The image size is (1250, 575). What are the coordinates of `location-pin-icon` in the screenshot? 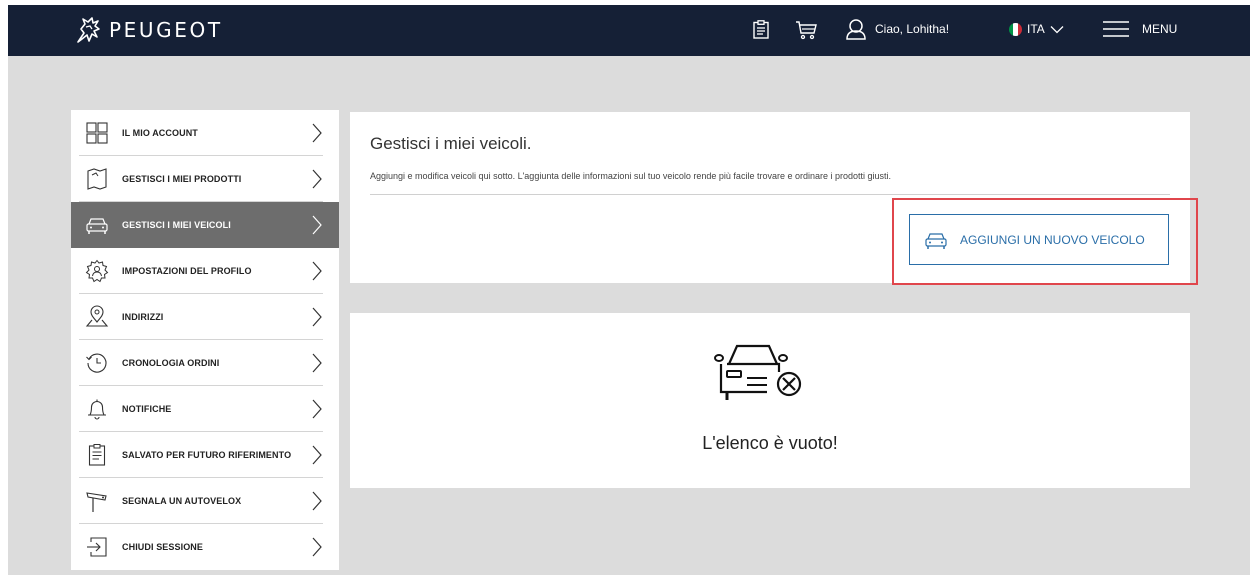 It's located at (97, 316).